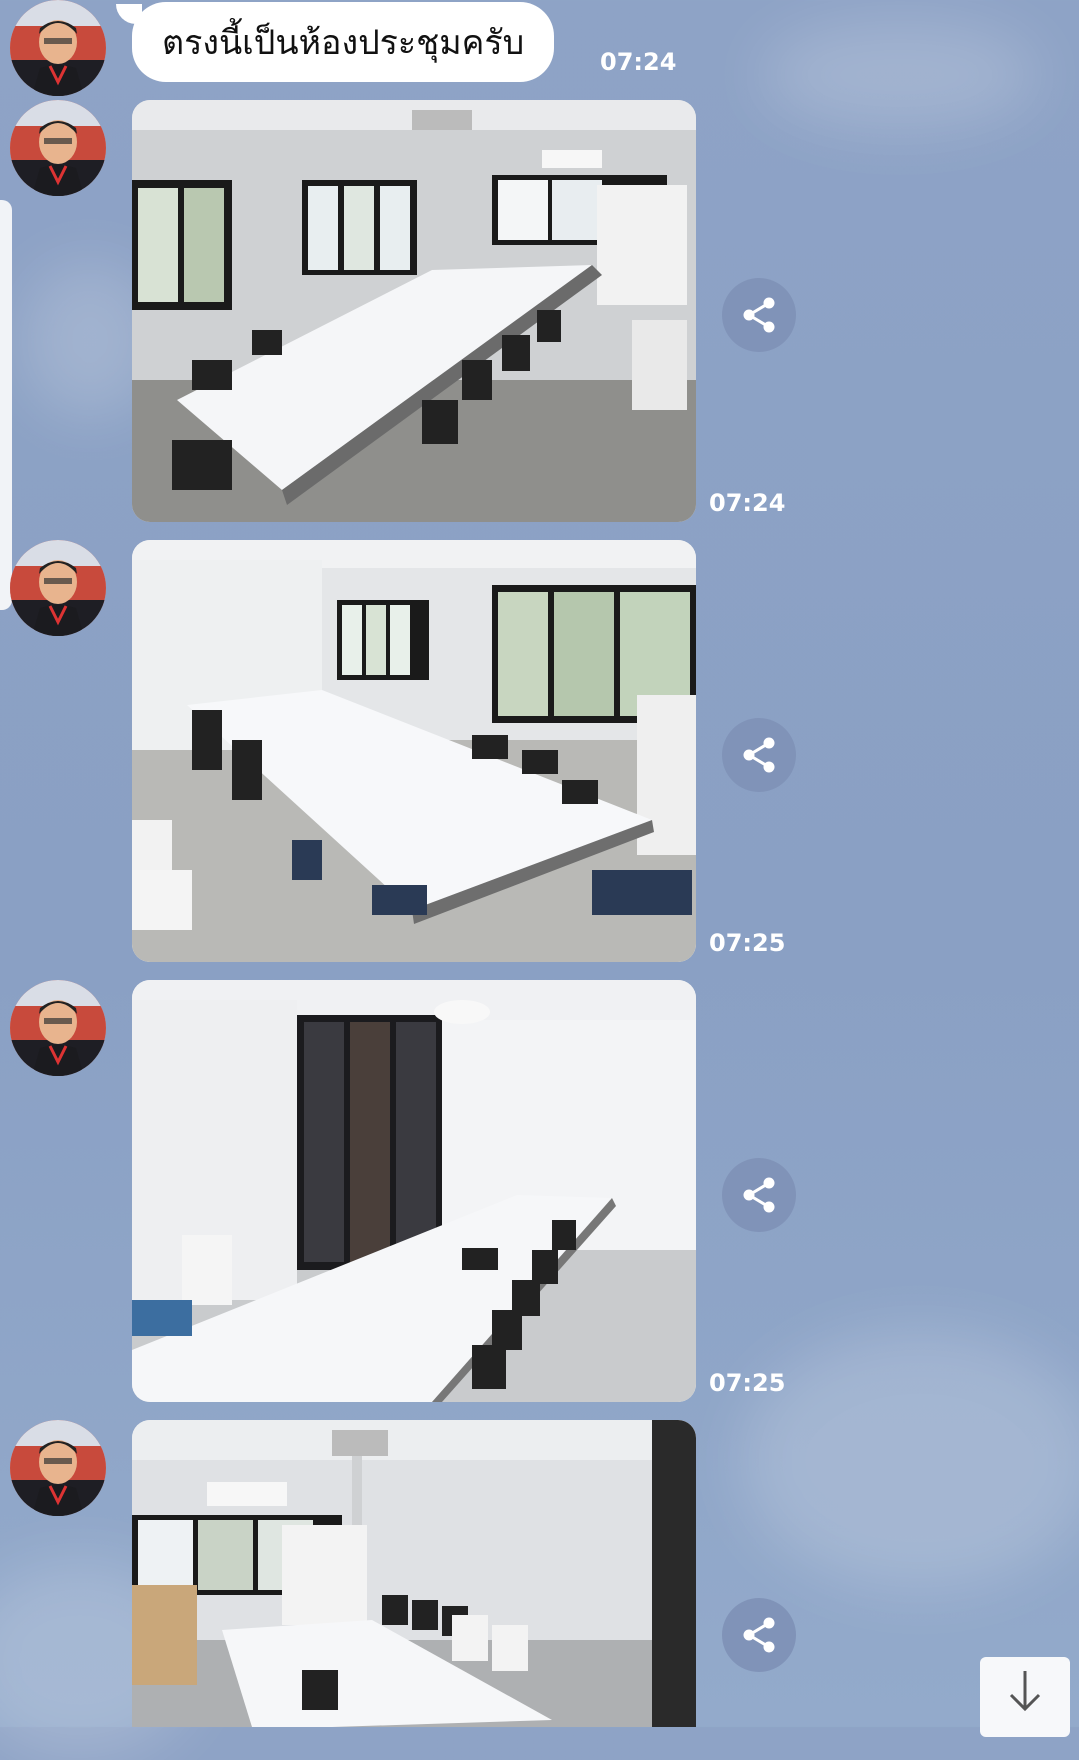 This screenshot has width=1079, height=1760. What do you see at coordinates (6, 405) in the screenshot?
I see `scroll-edge-indicator` at bounding box center [6, 405].